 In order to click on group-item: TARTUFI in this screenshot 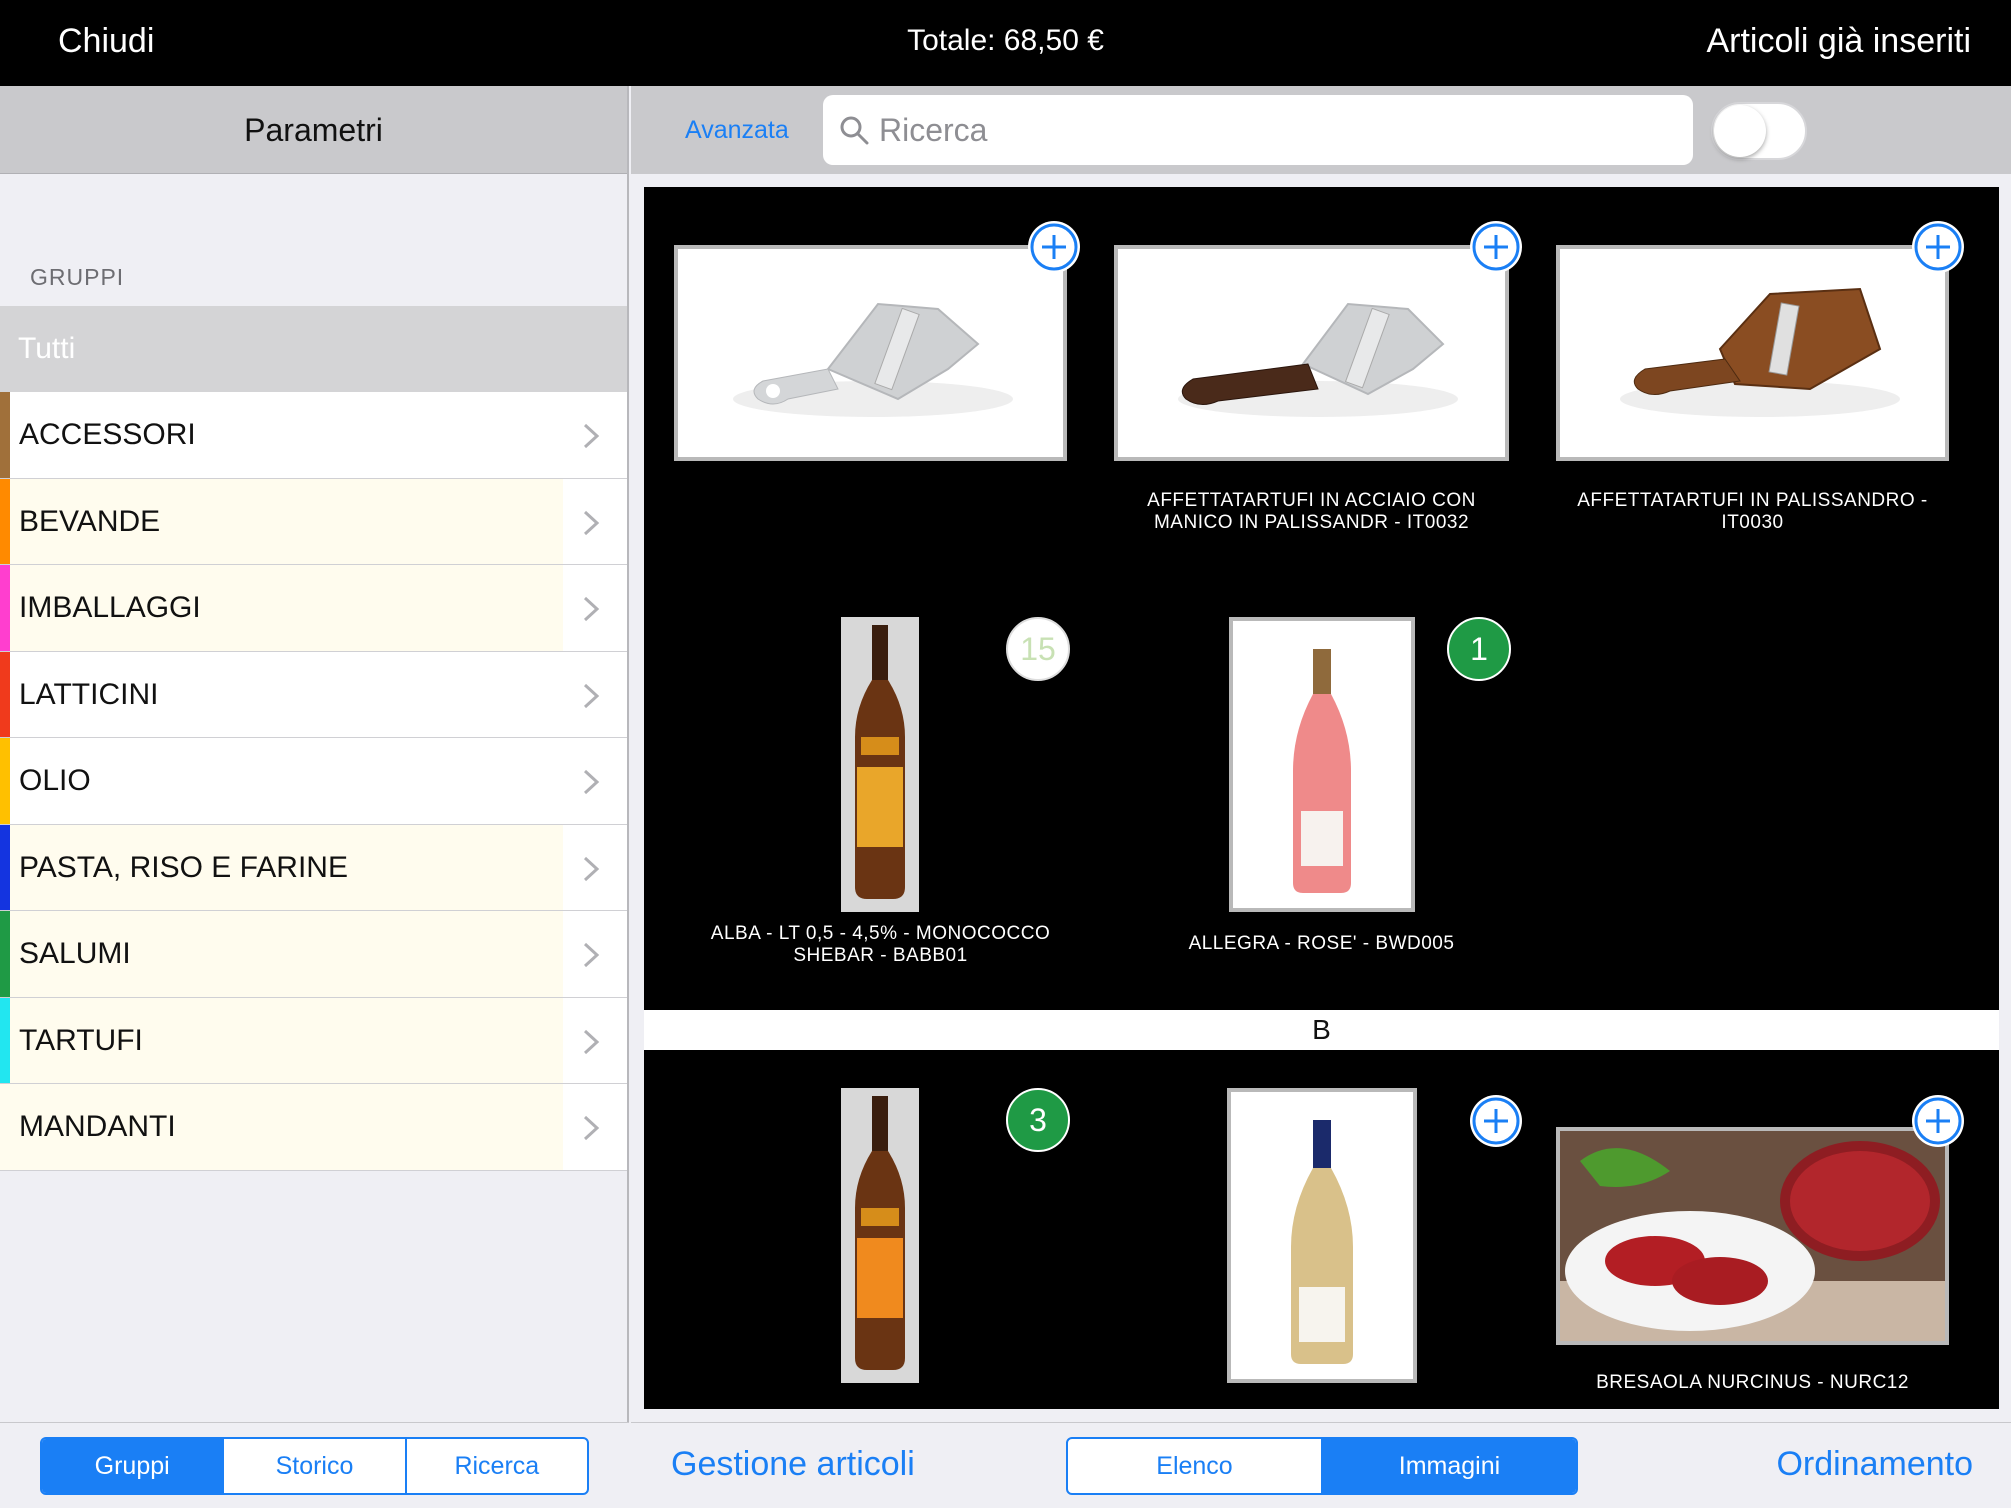, I will do `click(313, 1040)`.